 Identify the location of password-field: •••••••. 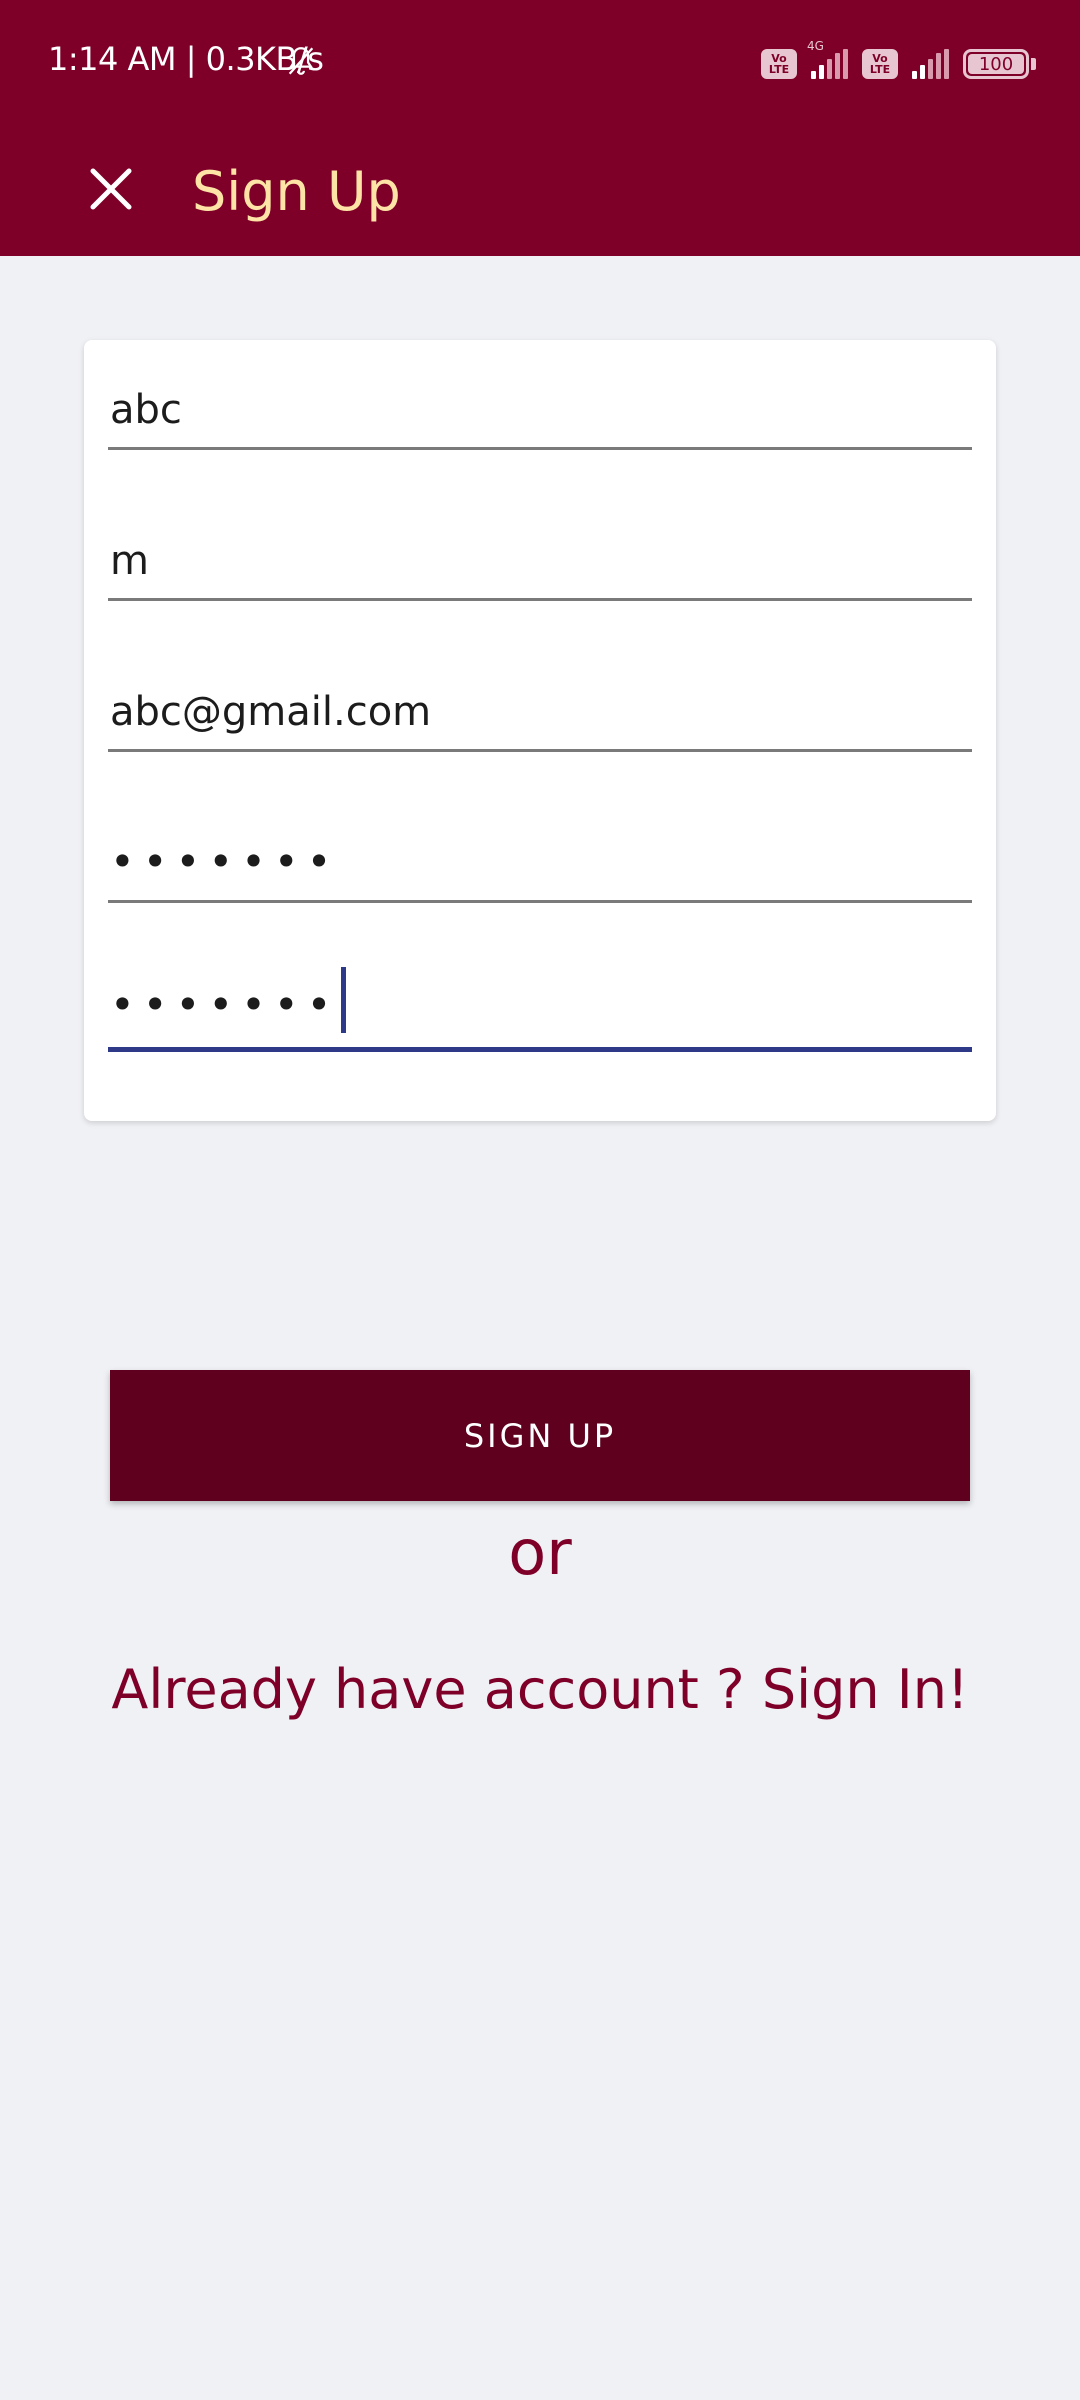
(540, 848).